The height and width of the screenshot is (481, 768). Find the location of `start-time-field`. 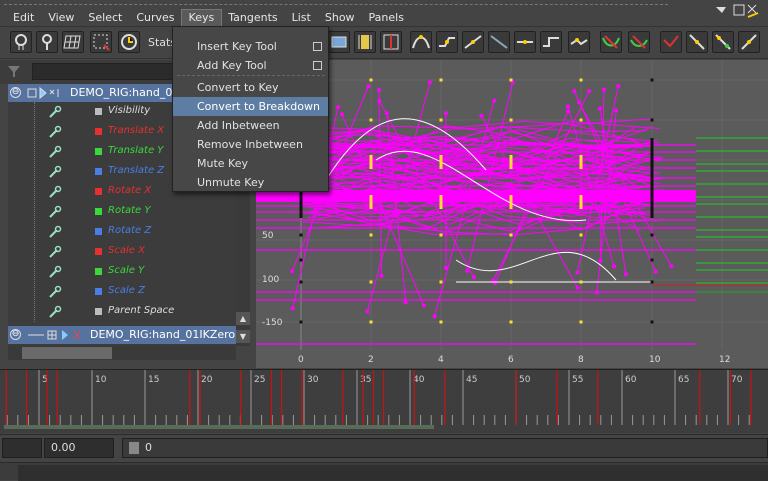

start-time-field is located at coordinates (22, 448).